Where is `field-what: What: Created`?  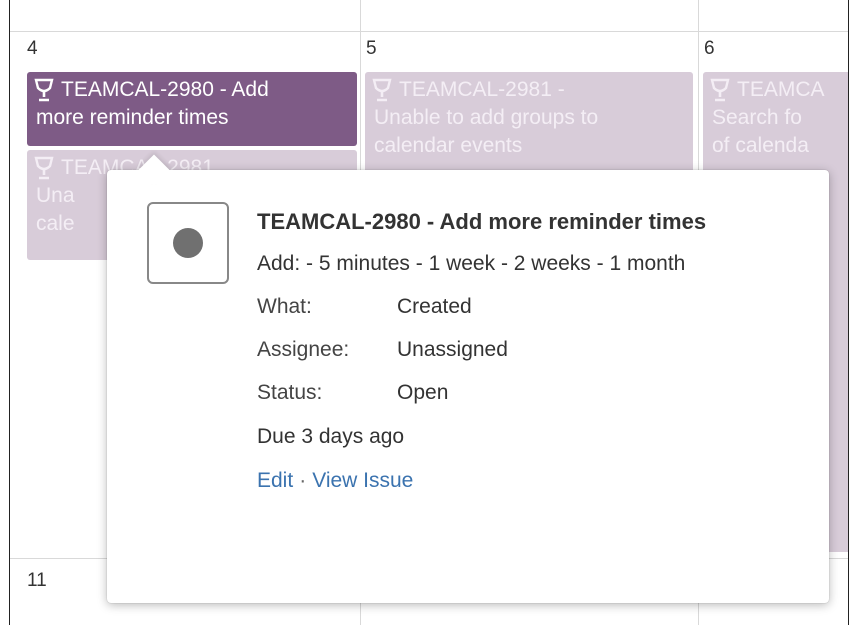
field-what: What: Created is located at coordinates (527, 307).